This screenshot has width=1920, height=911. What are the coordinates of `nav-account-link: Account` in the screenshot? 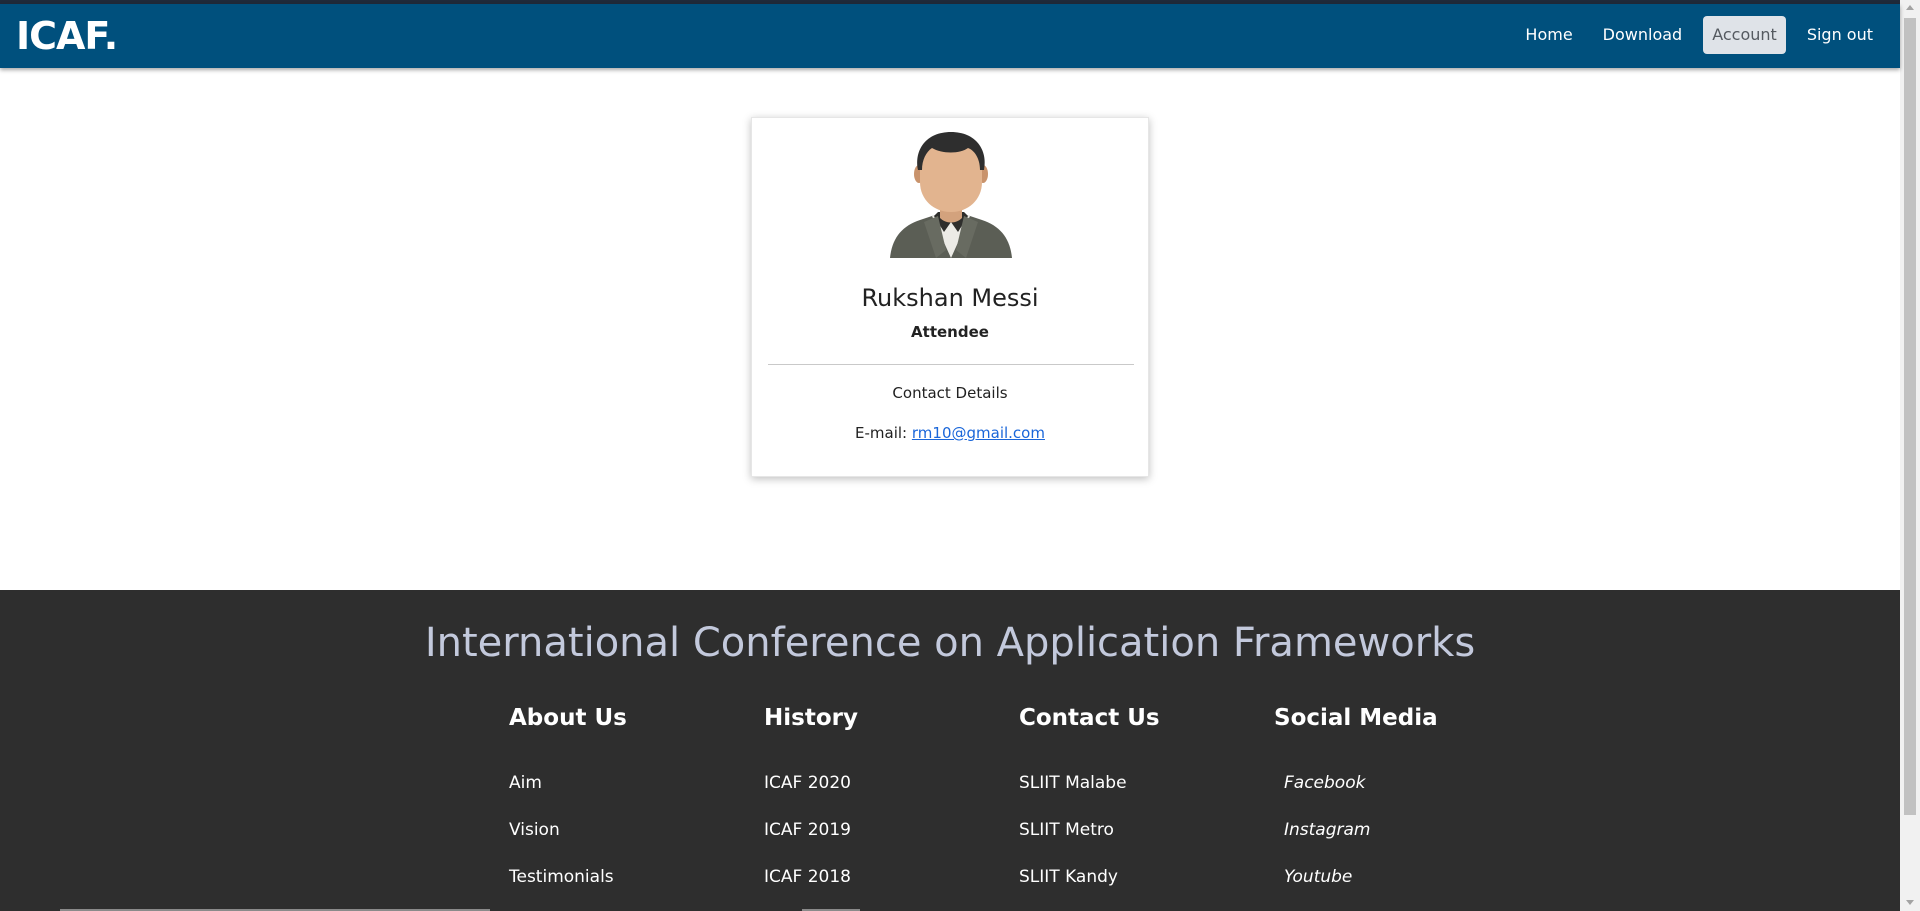 It's located at (1744, 35).